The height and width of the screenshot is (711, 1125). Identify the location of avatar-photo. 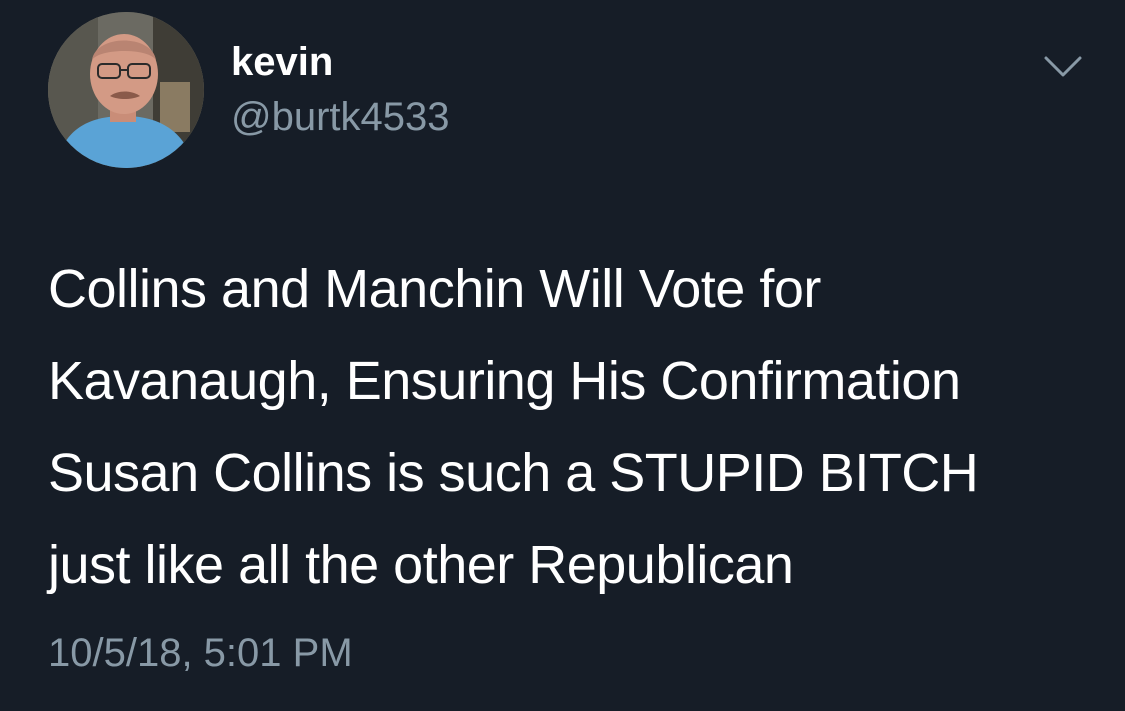
(126, 90).